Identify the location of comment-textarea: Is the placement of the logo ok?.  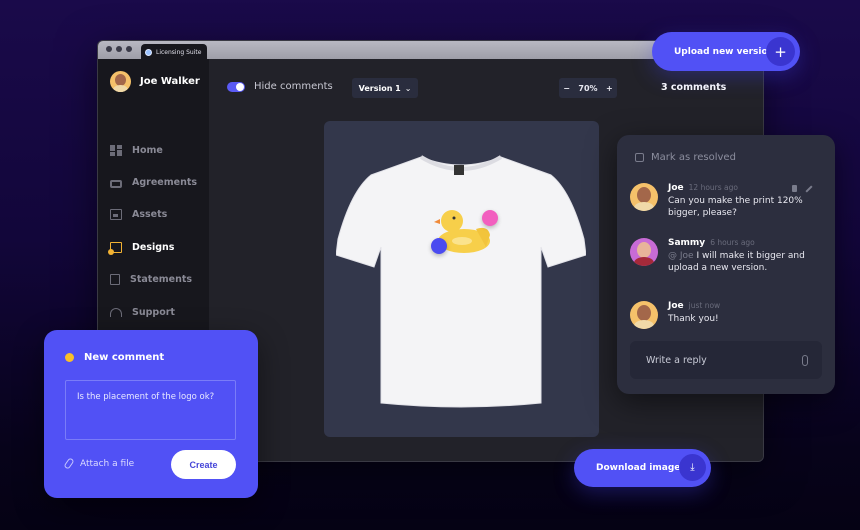
(150, 410).